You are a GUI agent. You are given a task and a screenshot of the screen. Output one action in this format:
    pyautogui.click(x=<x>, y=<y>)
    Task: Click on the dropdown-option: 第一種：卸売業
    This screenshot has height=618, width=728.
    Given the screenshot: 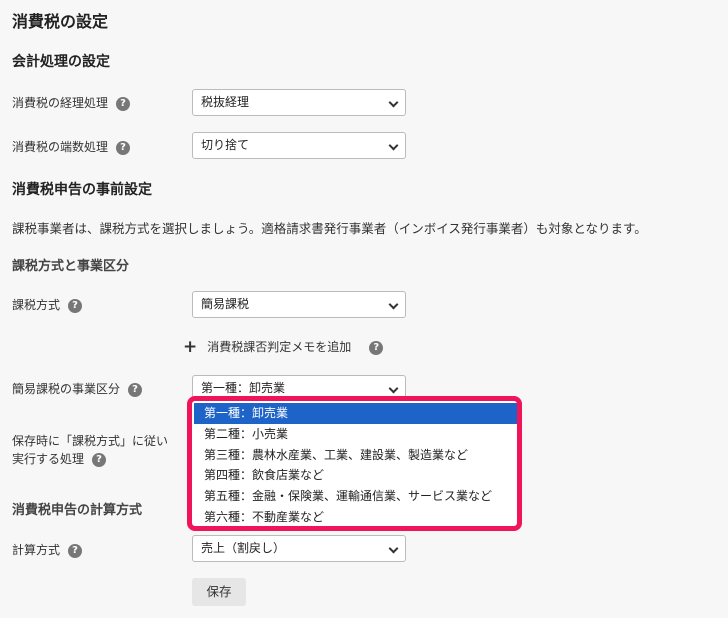 What is the action you would take?
    pyautogui.click(x=355, y=413)
    